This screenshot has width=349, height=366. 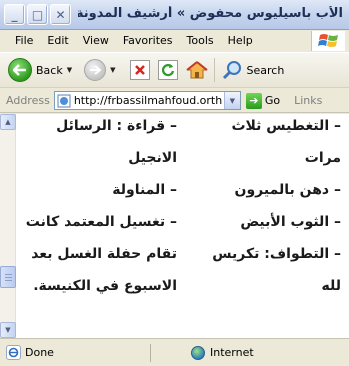 I want to click on address-dropdown-icon: ▼, so click(x=231, y=100).